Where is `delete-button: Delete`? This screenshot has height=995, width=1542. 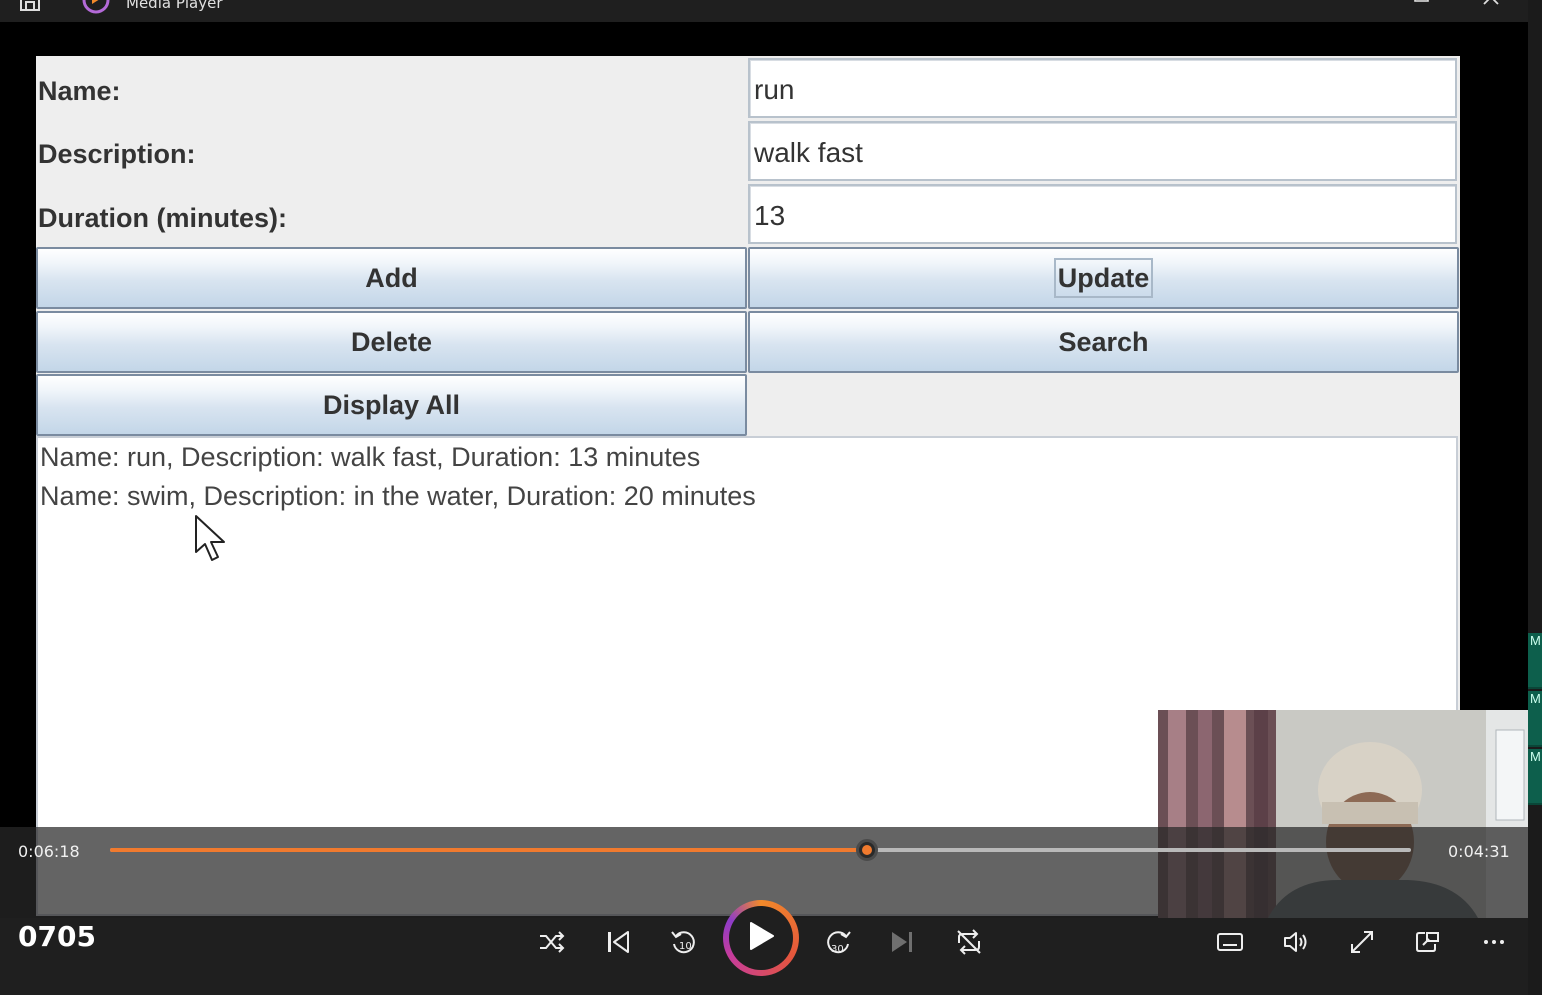 delete-button: Delete is located at coordinates (391, 342).